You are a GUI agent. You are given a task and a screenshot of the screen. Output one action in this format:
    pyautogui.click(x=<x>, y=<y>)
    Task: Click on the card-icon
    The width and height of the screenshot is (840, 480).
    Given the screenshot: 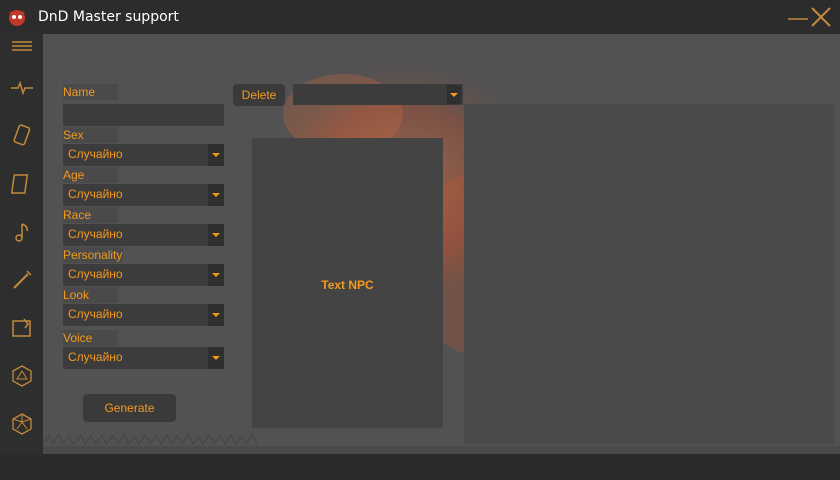 What is the action you would take?
    pyautogui.click(x=22, y=136)
    